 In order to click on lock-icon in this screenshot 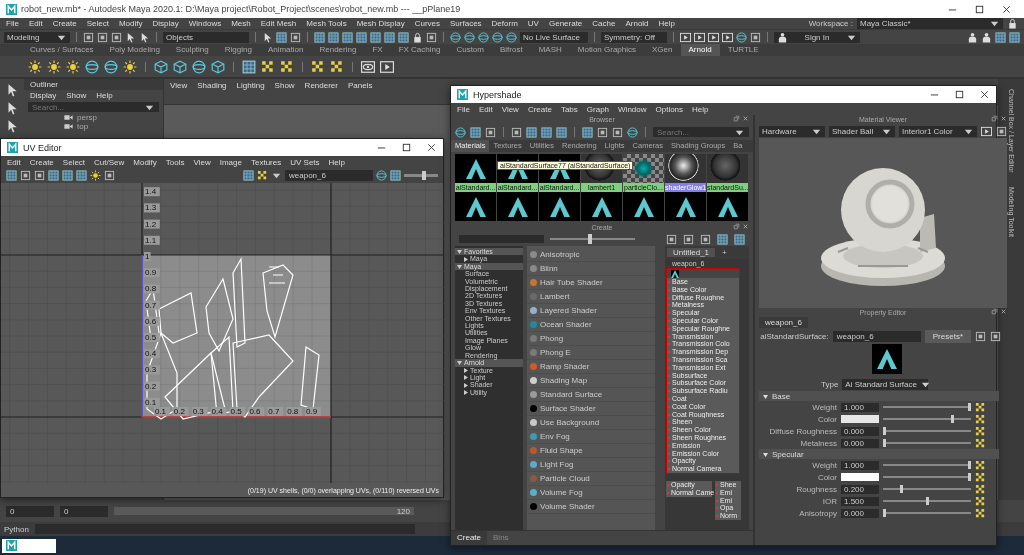, I will do `click(1012, 23)`.